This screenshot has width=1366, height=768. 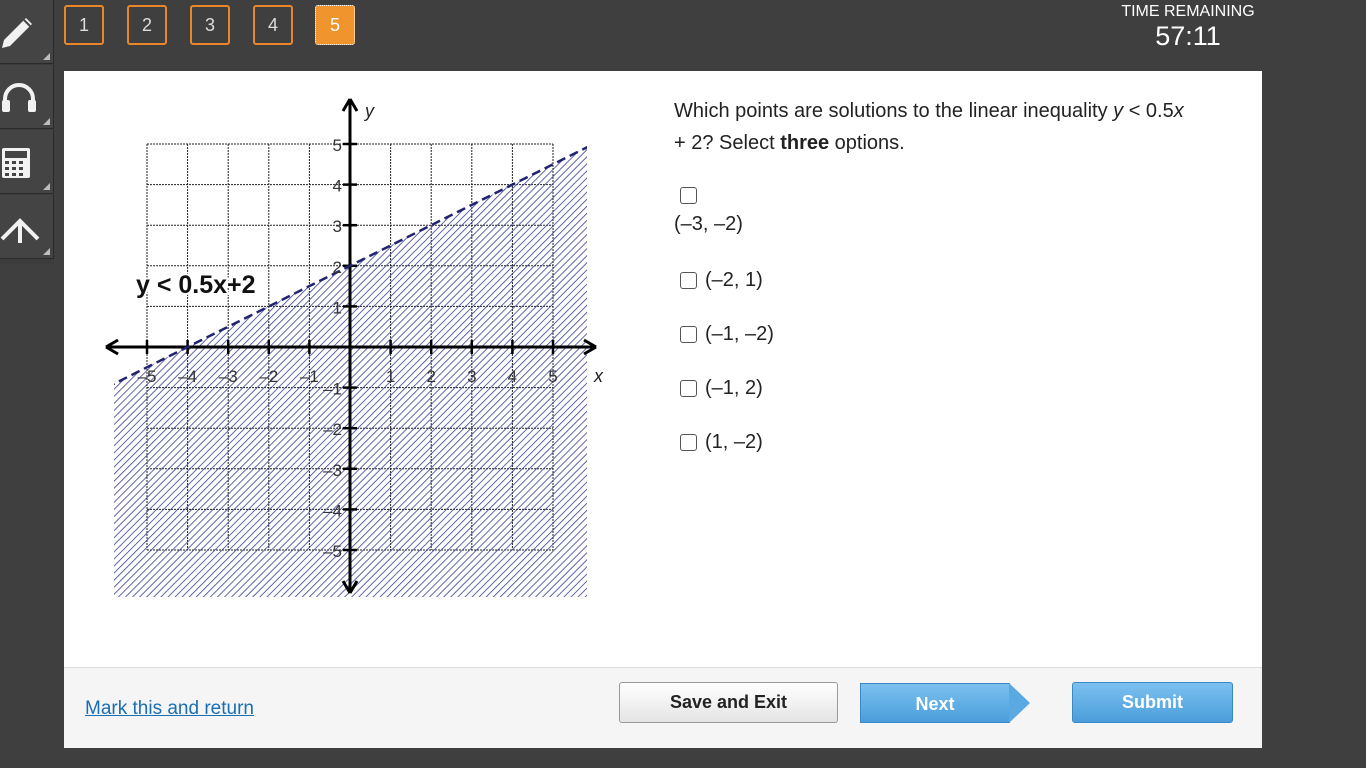 I want to click on option-3-label: (–1, –2), so click(x=739, y=334).